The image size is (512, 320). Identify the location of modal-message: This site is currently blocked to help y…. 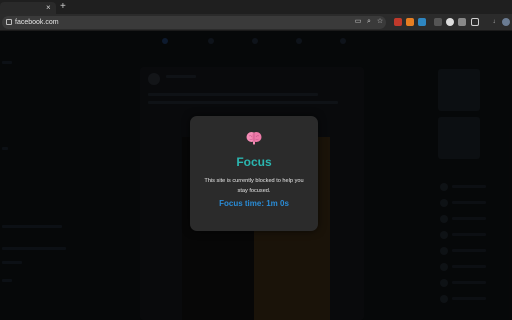
(254, 186).